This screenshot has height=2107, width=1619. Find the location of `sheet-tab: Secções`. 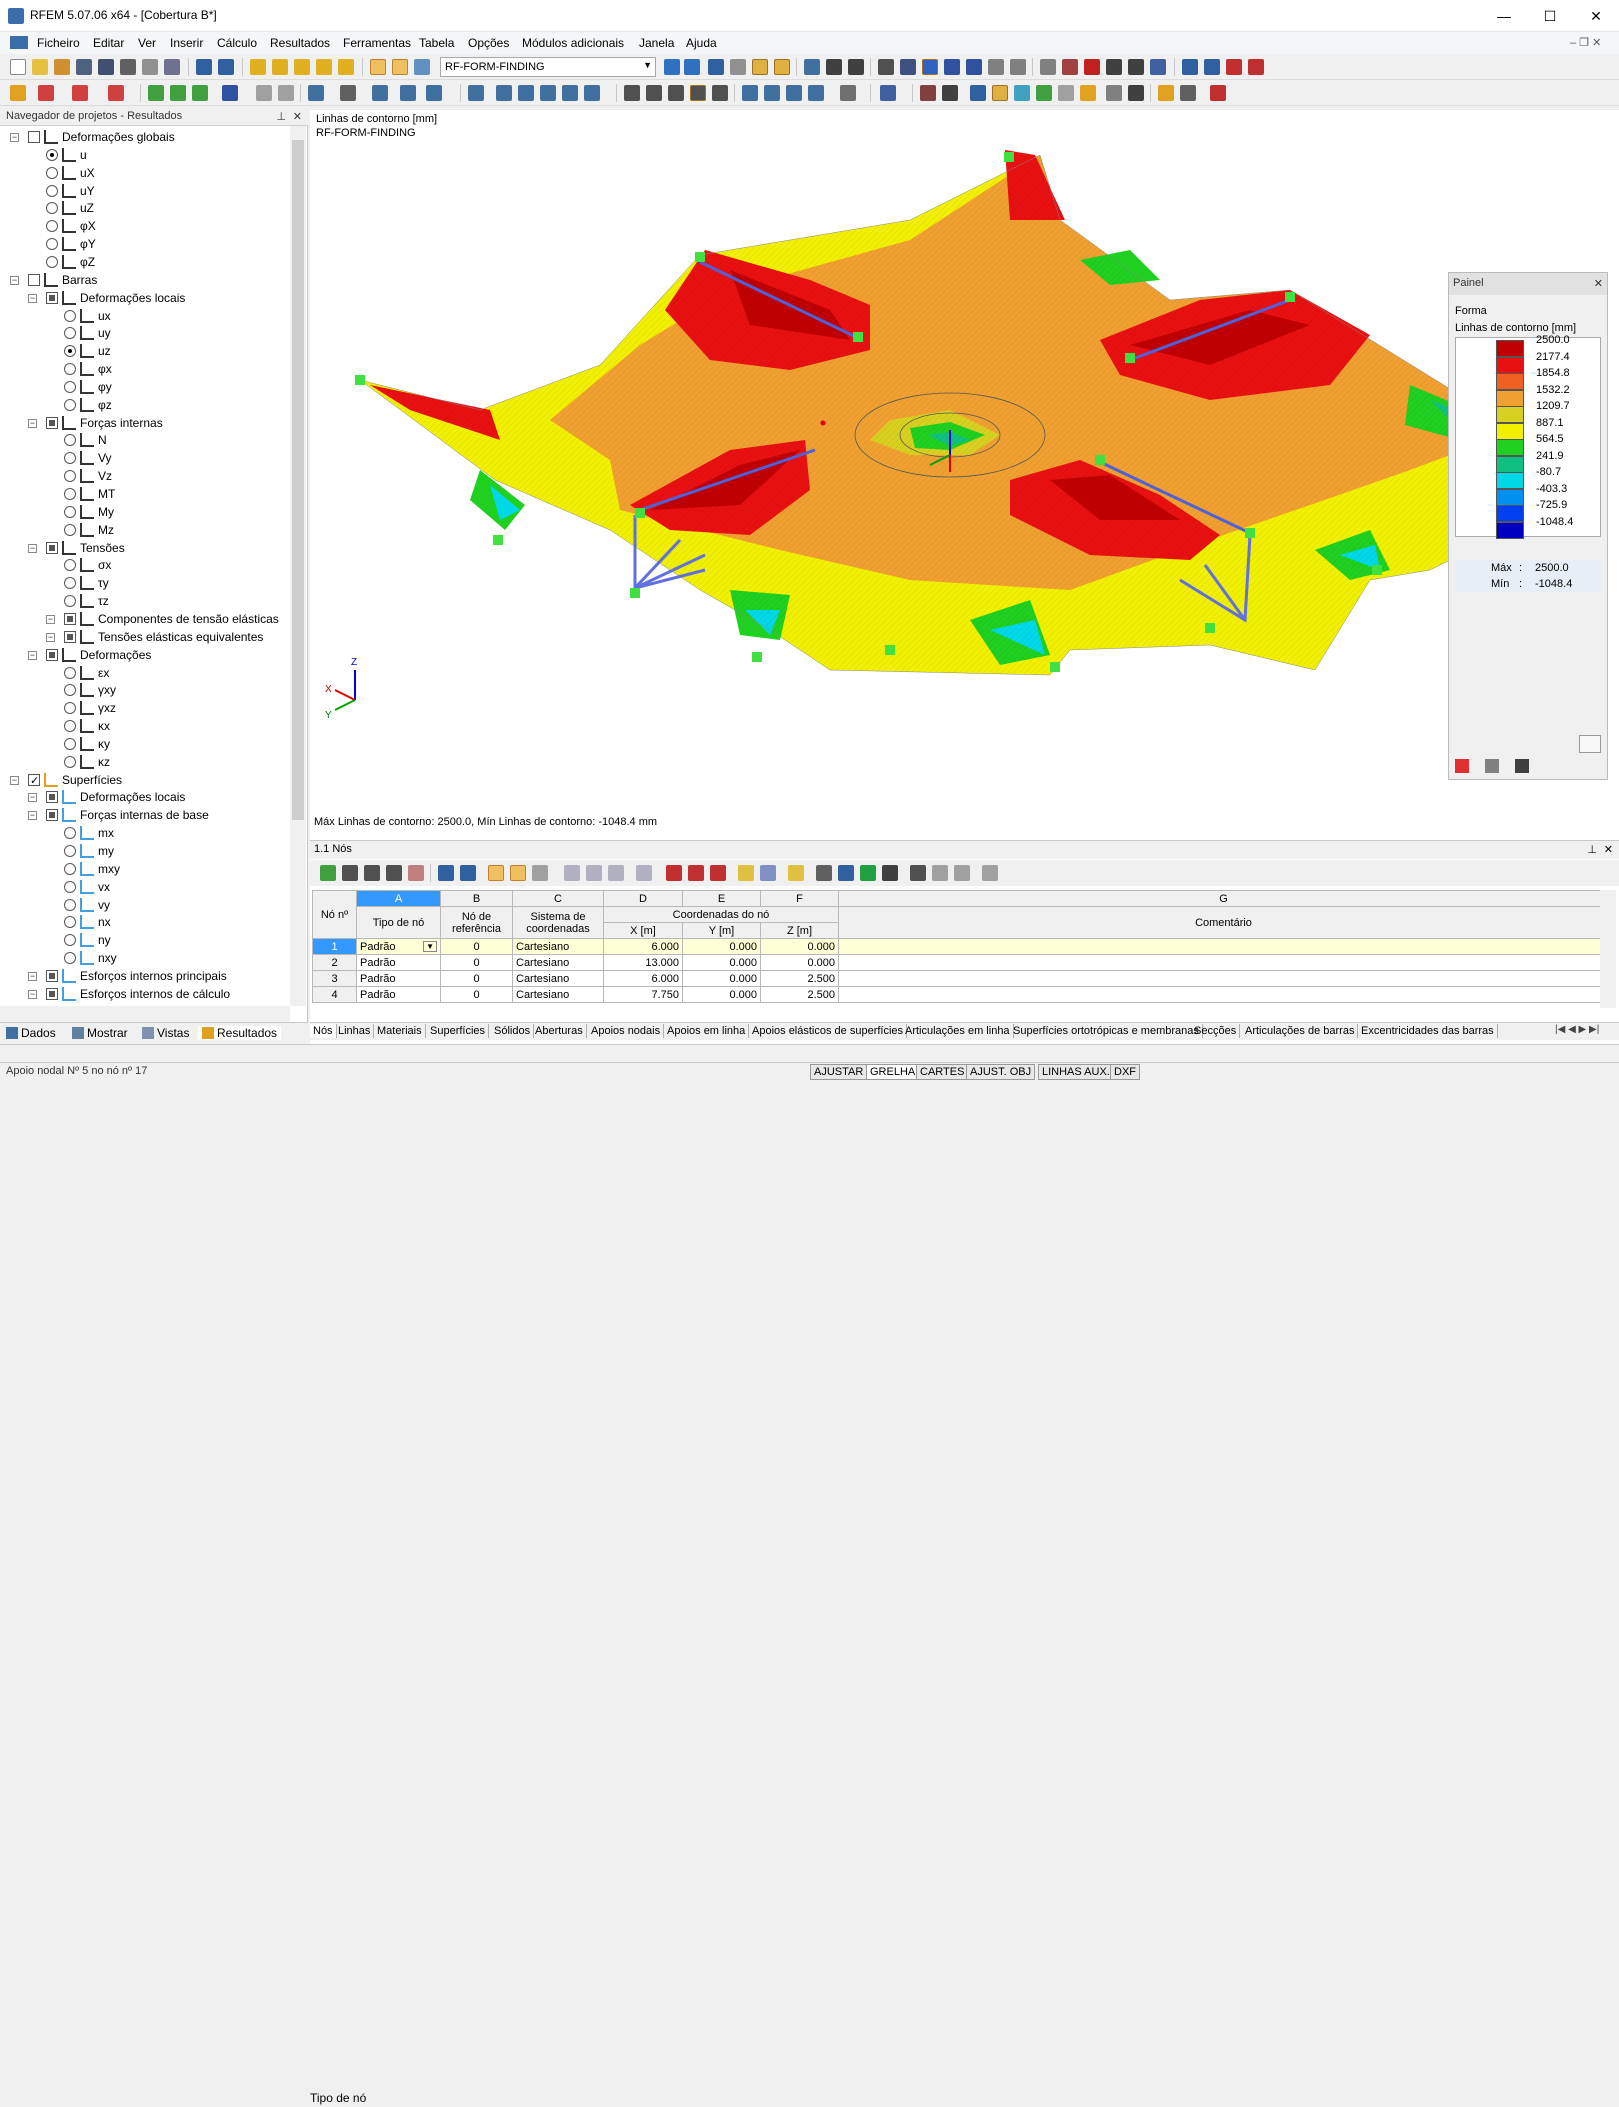

sheet-tab: Secções is located at coordinates (1216, 1031).